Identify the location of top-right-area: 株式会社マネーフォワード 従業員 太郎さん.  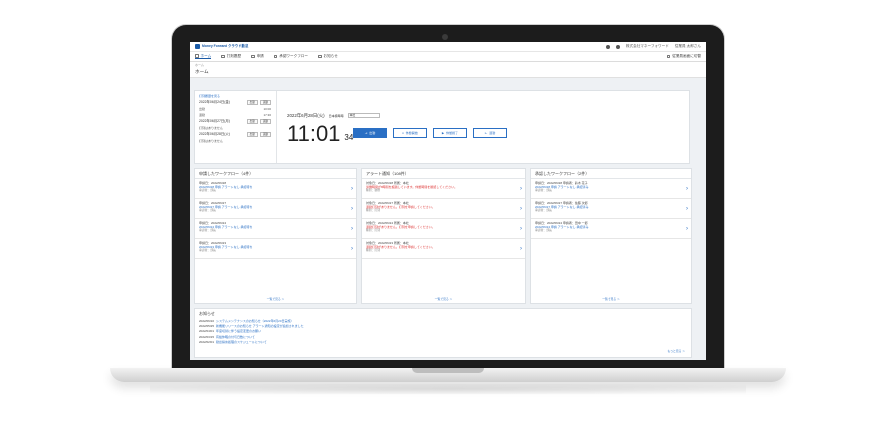
(653, 46).